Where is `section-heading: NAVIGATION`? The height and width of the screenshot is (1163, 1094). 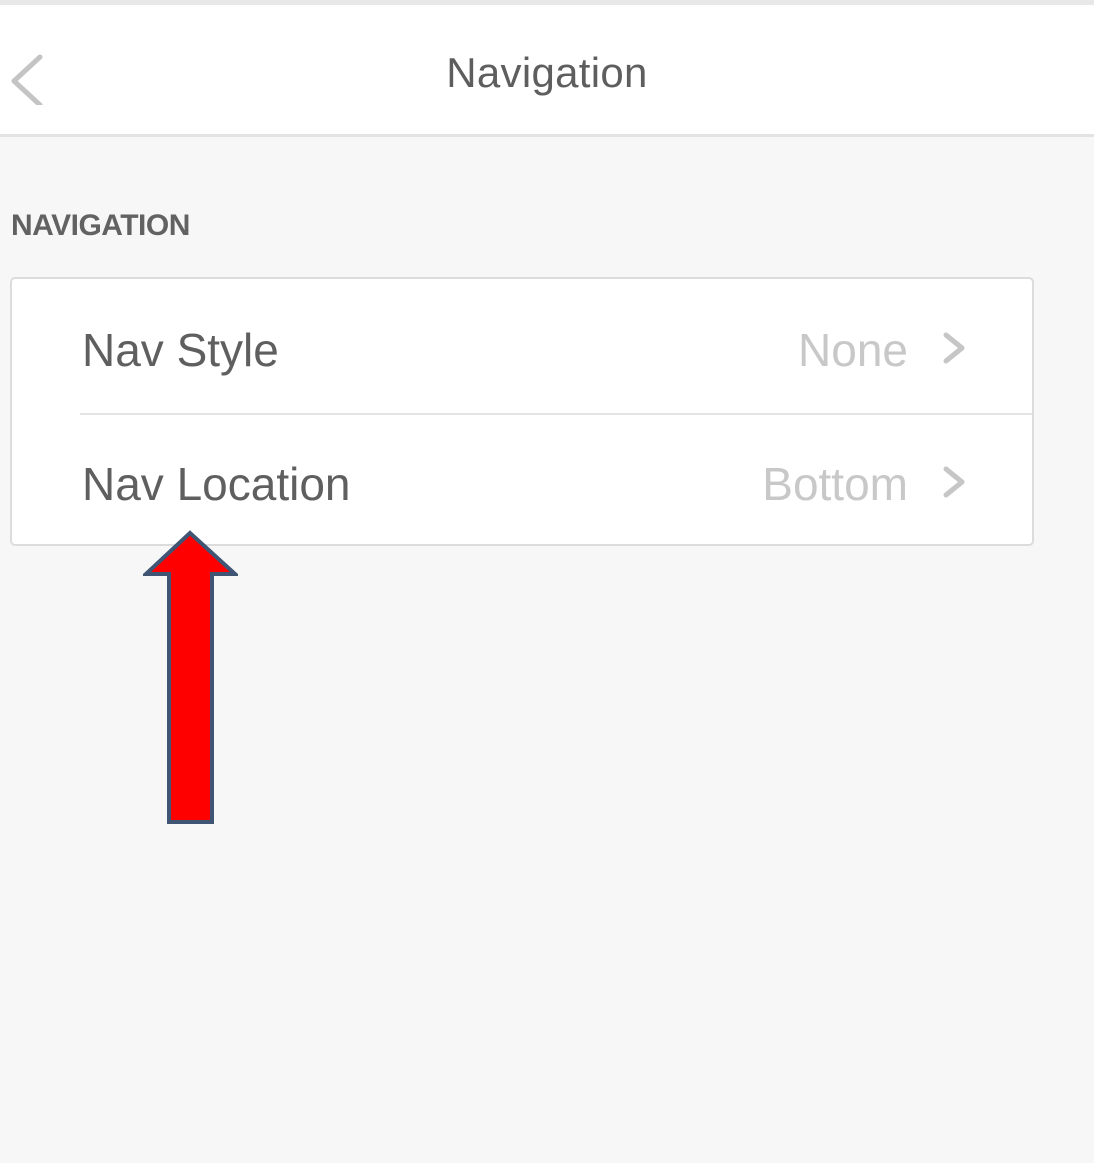 section-heading: NAVIGATION is located at coordinates (100, 225).